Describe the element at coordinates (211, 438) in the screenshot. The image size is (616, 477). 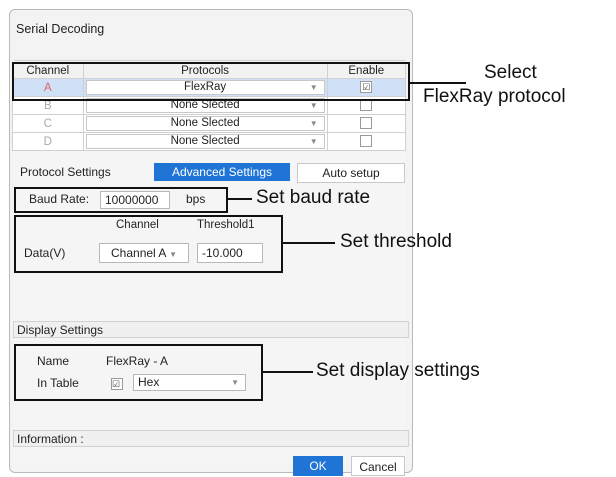
I see `information-section: Information :` at that location.